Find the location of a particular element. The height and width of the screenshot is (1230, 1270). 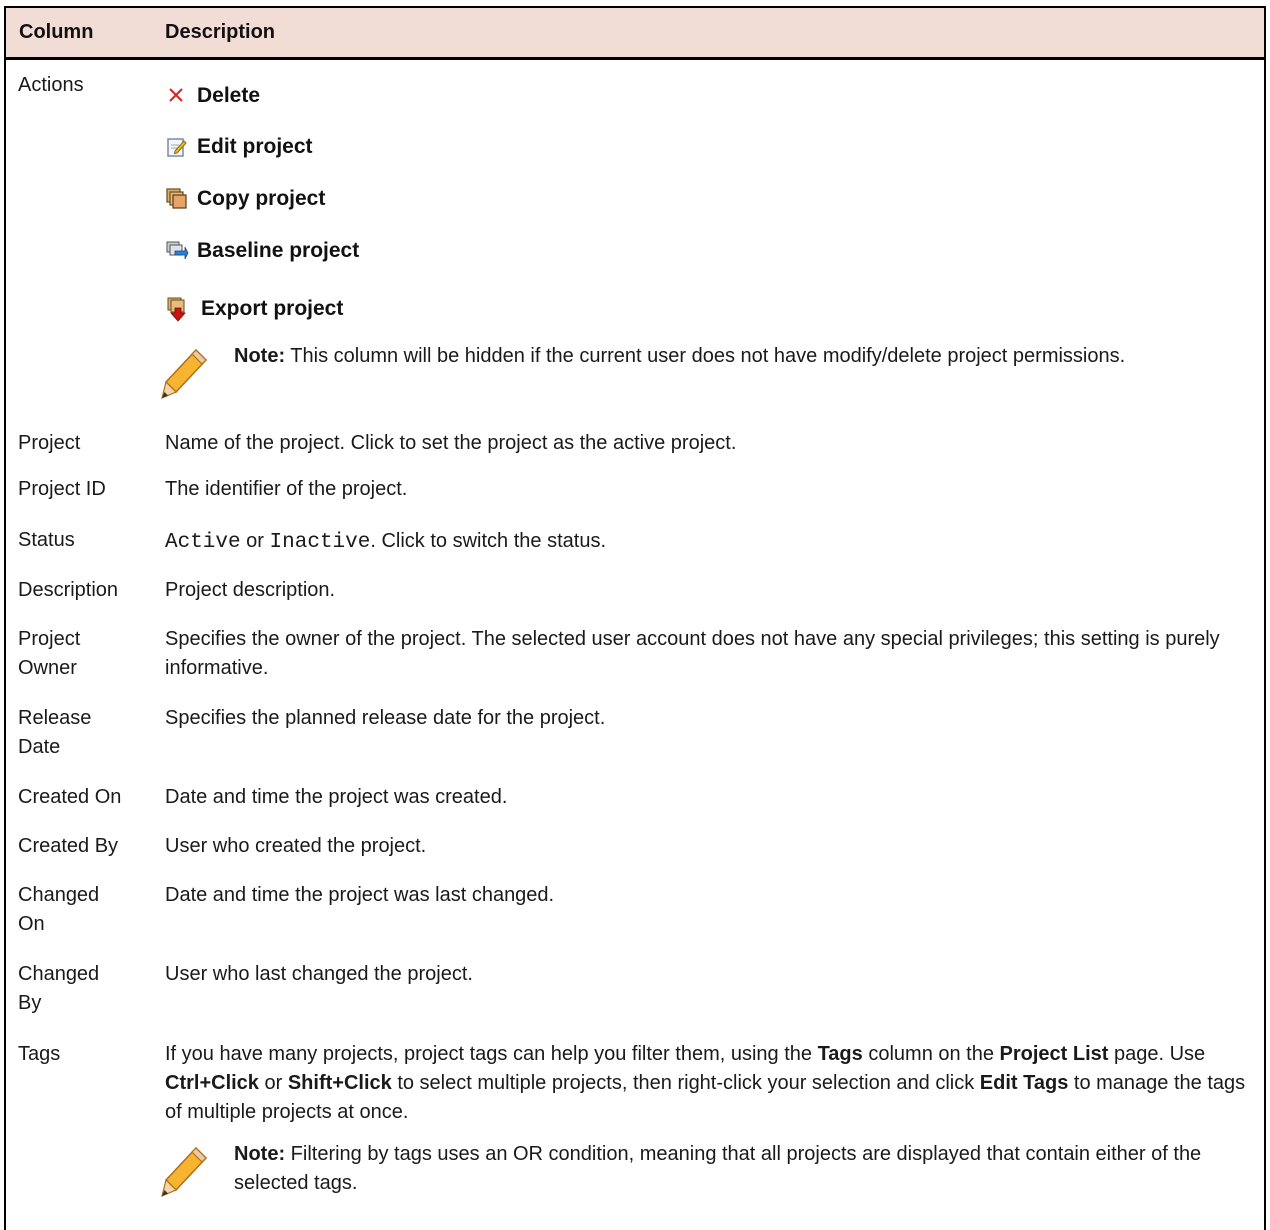

row-label-changed-on: Changed On is located at coordinates (58, 910).